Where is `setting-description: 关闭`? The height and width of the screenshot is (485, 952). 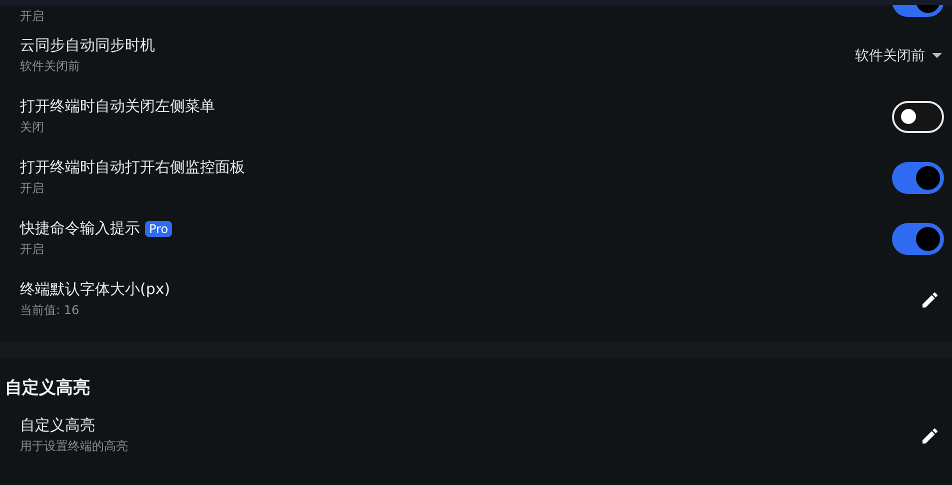 setting-description: 关闭 is located at coordinates (32, 127).